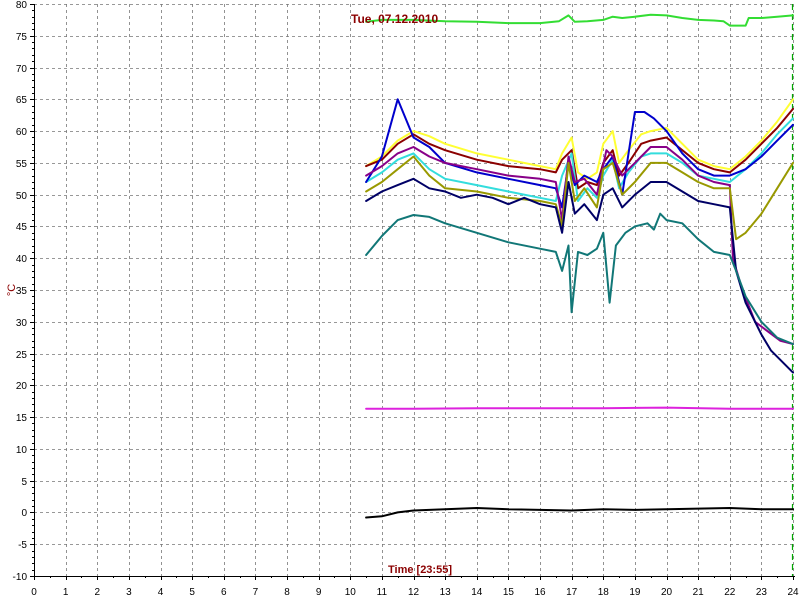  Describe the element at coordinates (20, 577) in the screenshot. I see `y-tick-label: -10` at that location.